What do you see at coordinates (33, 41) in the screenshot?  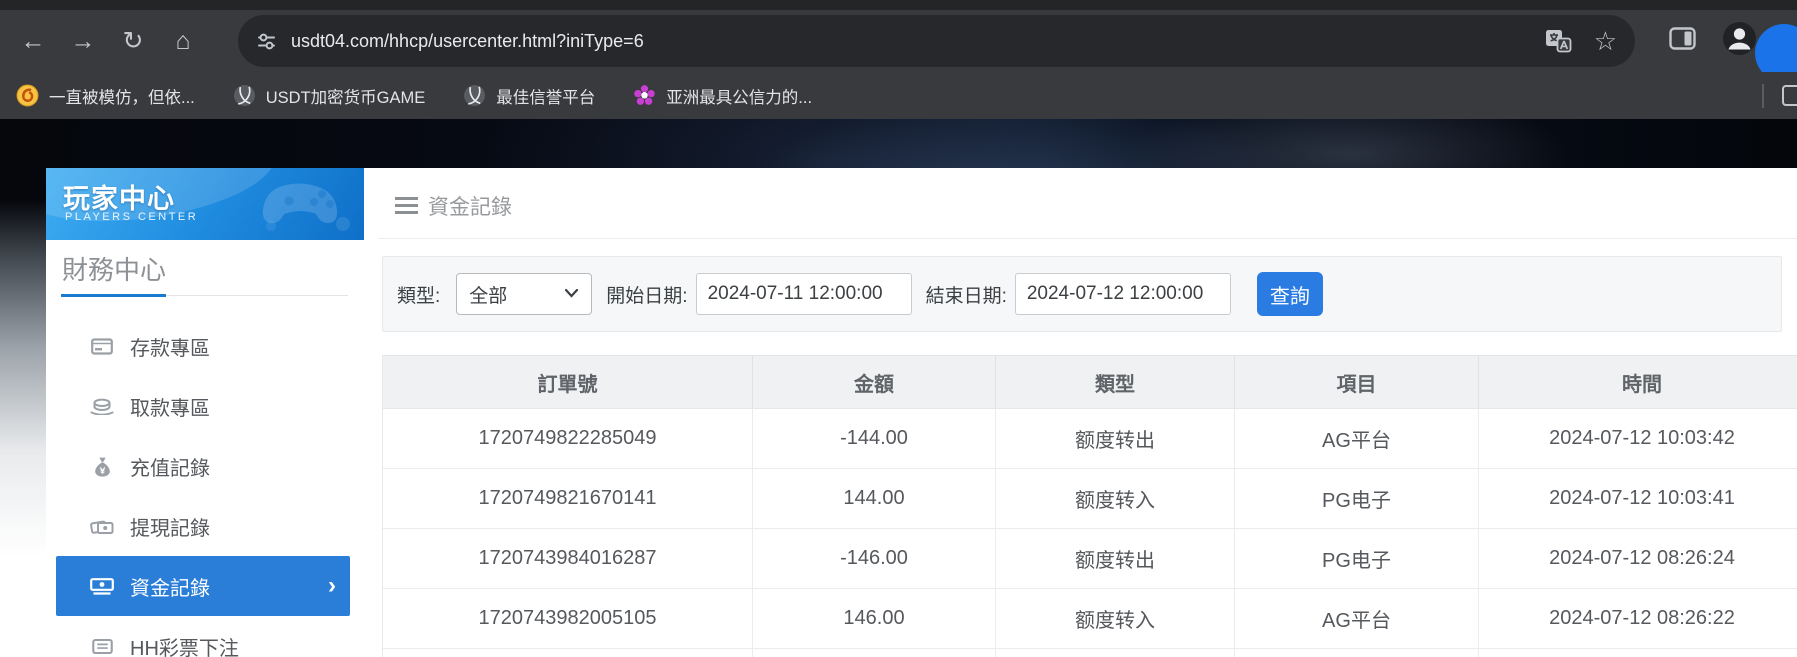 I see `back-icon: ←` at bounding box center [33, 41].